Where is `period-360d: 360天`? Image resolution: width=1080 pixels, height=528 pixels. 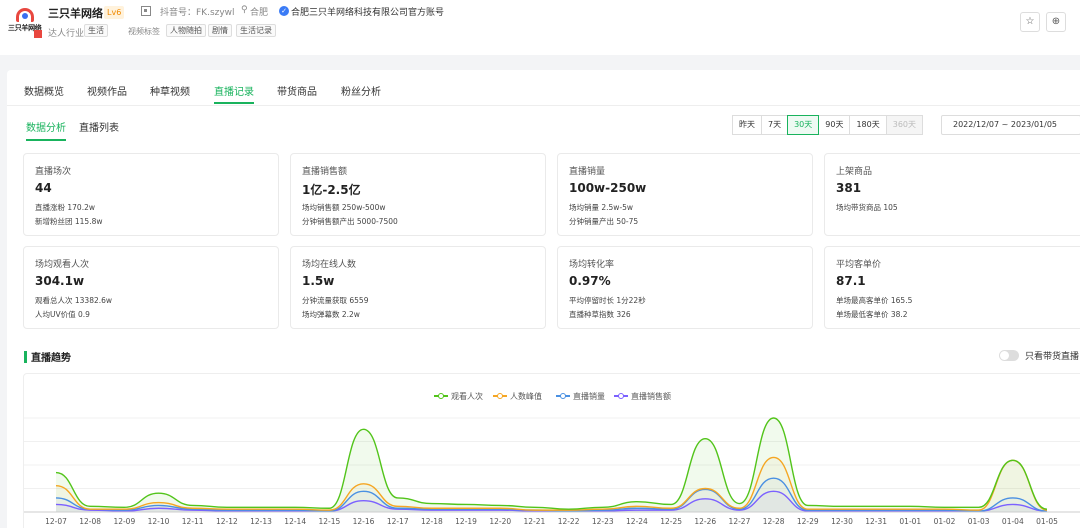 period-360d: 360天 is located at coordinates (904, 125).